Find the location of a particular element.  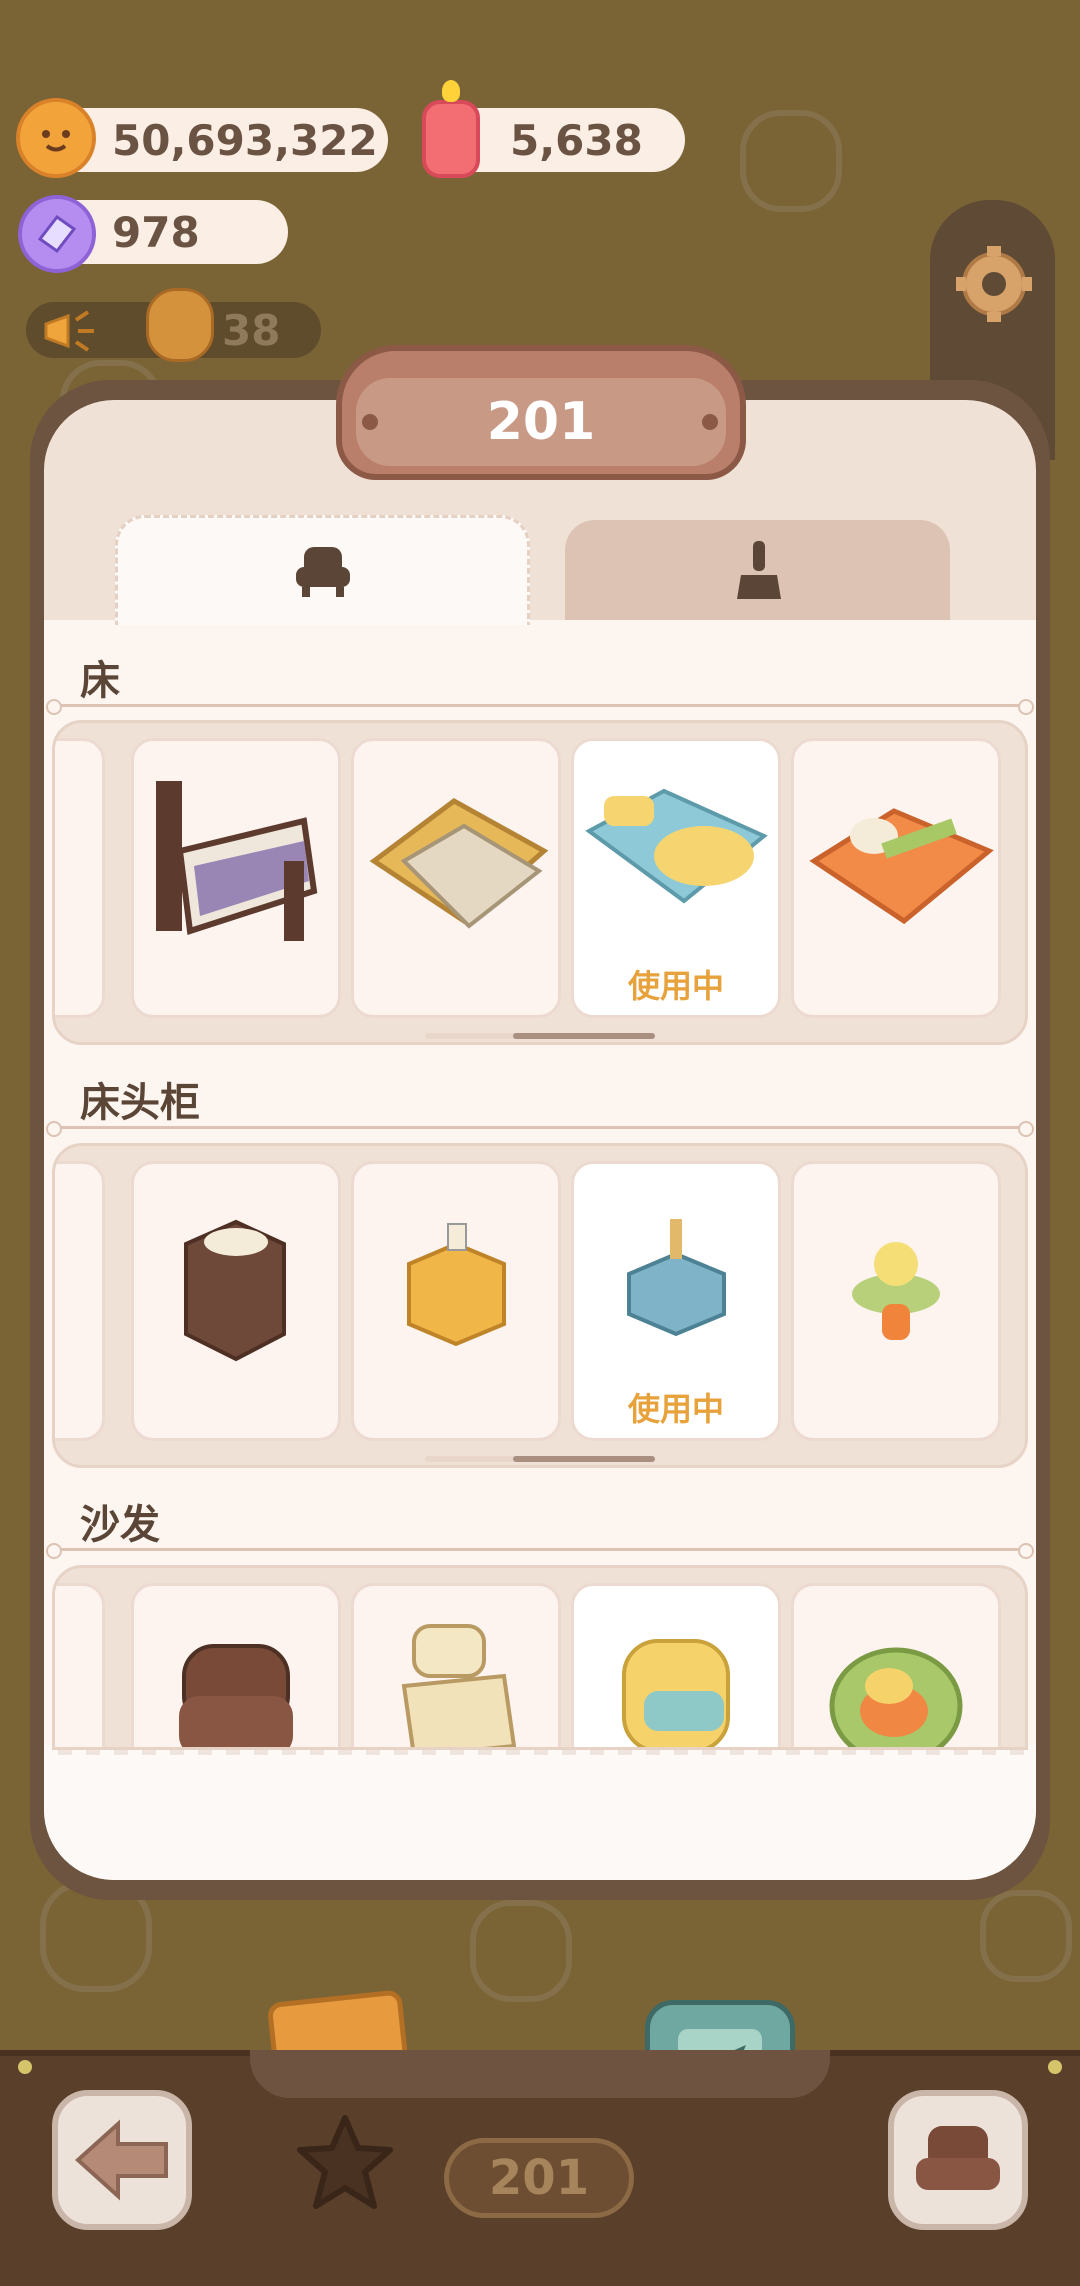

sofa-icon is located at coordinates (958, 2158).